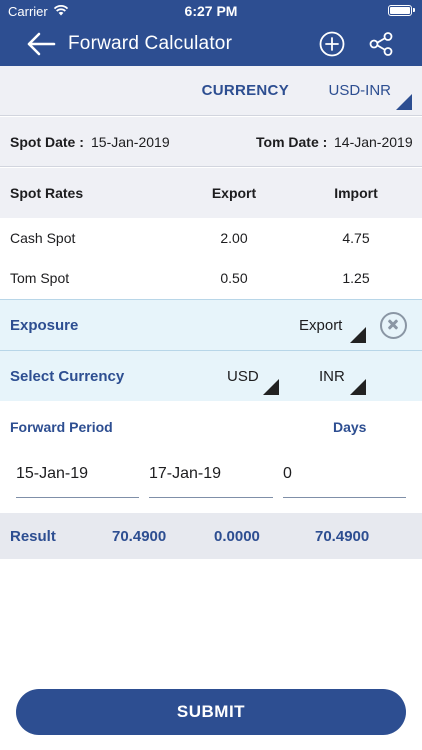  Describe the element at coordinates (33, 536) in the screenshot. I see `result-label: Result` at that location.